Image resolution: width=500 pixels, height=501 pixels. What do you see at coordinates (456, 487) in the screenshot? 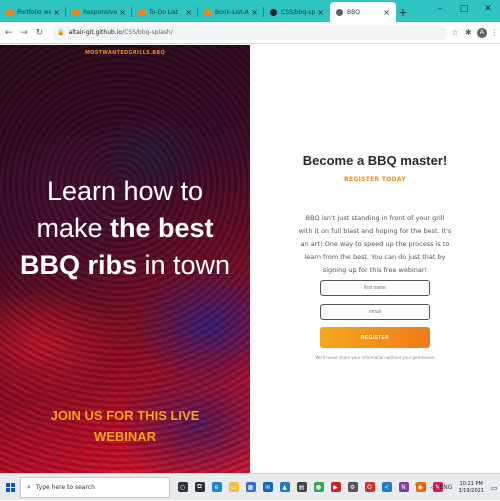
I see `system-tray: ˄ ▢ ◁ ENG 10:21 PM 3/19/2021 ▭` at bounding box center [456, 487].